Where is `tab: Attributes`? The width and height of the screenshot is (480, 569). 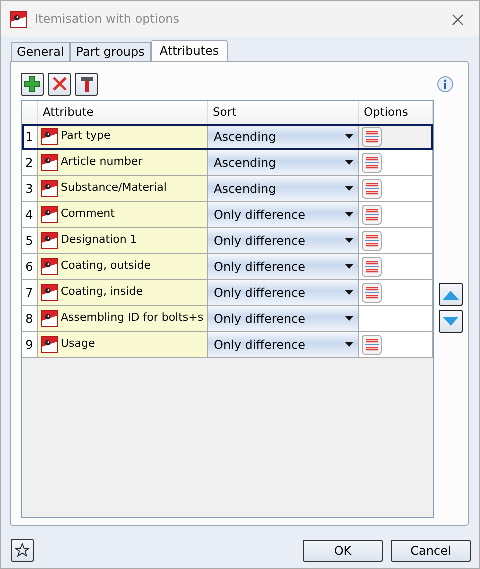
tab: Attributes is located at coordinates (189, 50).